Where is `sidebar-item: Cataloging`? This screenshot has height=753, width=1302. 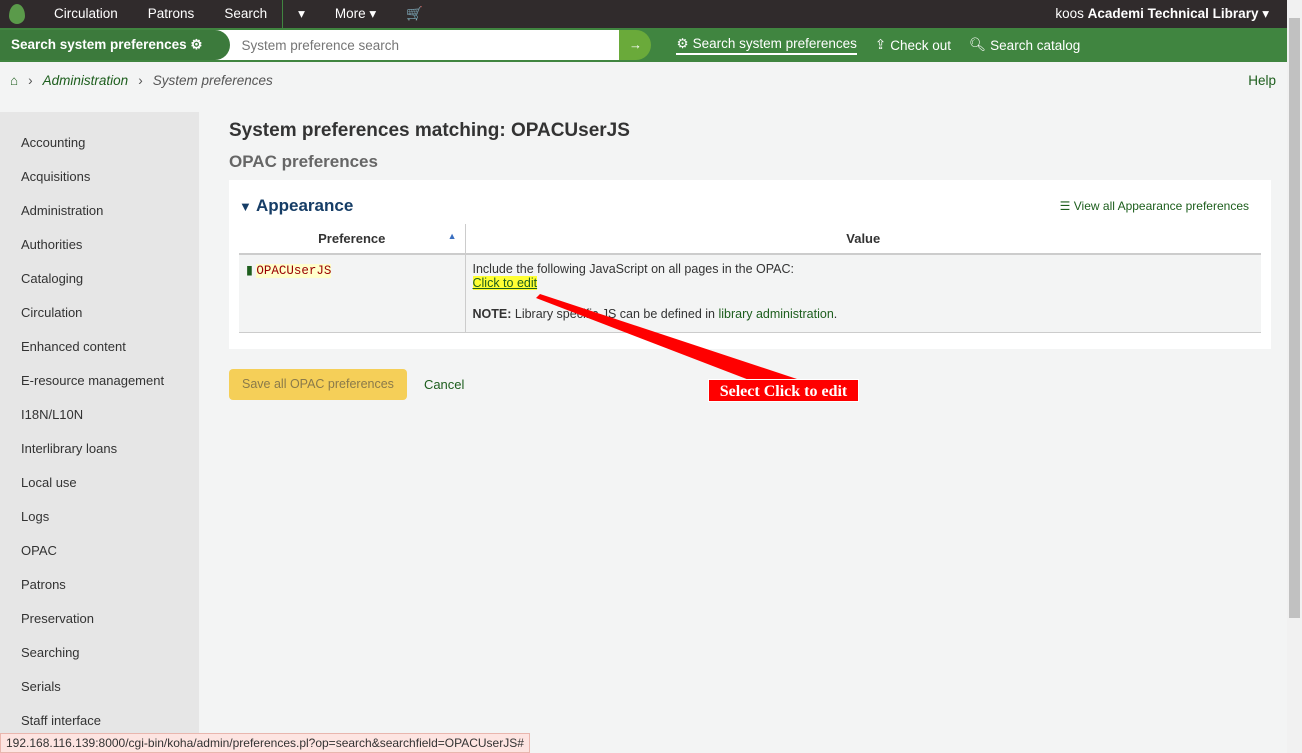
sidebar-item: Cataloging is located at coordinates (99, 279).